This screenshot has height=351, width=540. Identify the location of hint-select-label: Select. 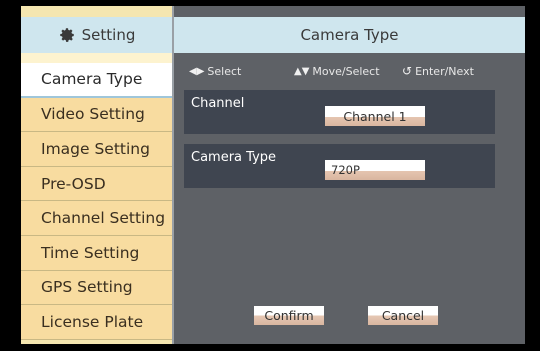
(224, 71).